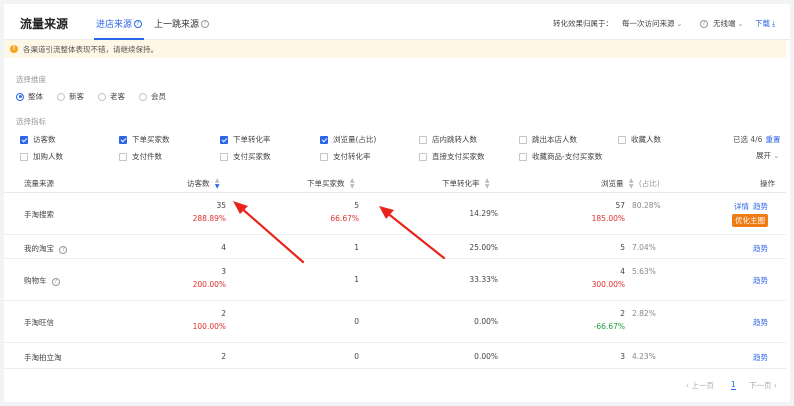 The height and width of the screenshot is (406, 794). I want to click on visitors-value: 35, so click(221, 205).